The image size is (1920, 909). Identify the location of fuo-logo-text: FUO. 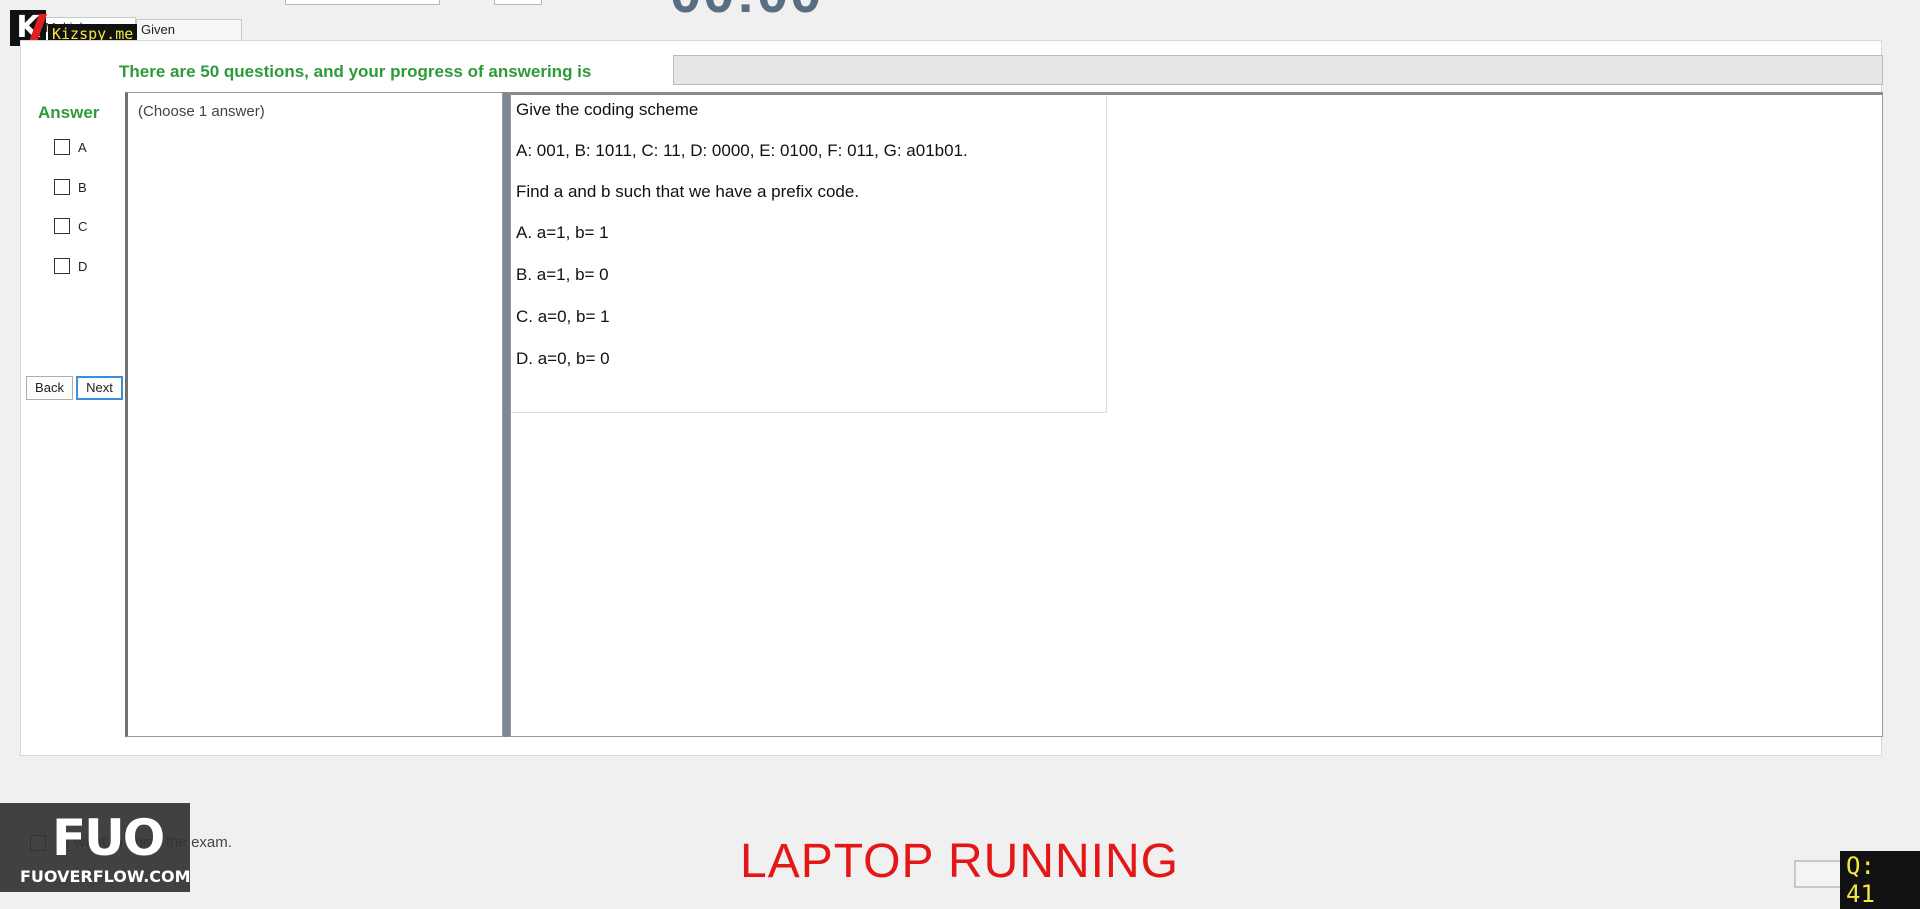
(108, 838).